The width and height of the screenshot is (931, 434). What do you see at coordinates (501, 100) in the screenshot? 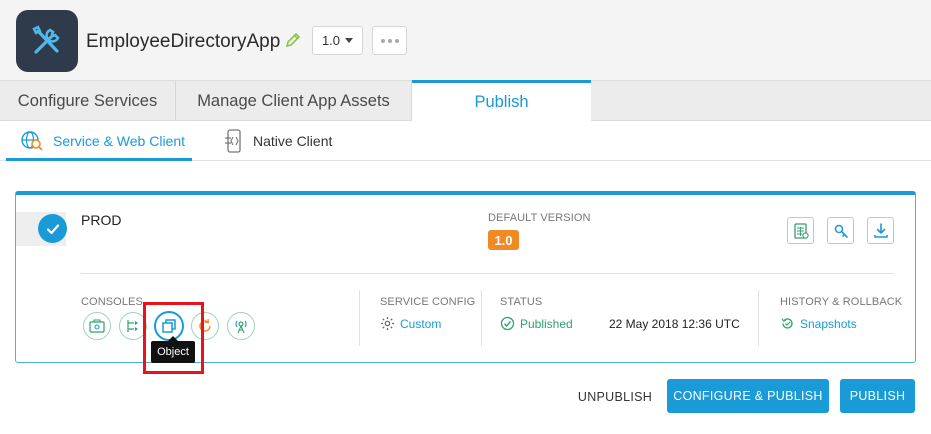
I see `tab-publish: Publish` at bounding box center [501, 100].